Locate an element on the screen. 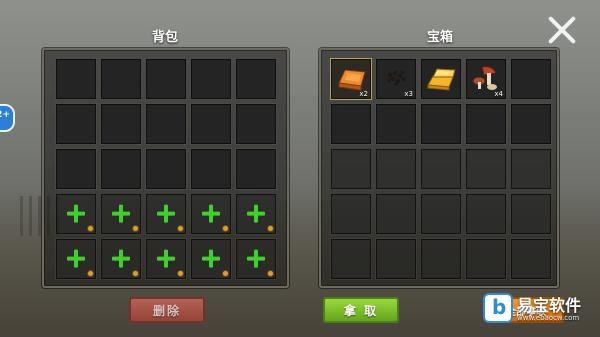 This screenshot has width=600, height=337. chest-title: 宝箱 is located at coordinates (439, 37).